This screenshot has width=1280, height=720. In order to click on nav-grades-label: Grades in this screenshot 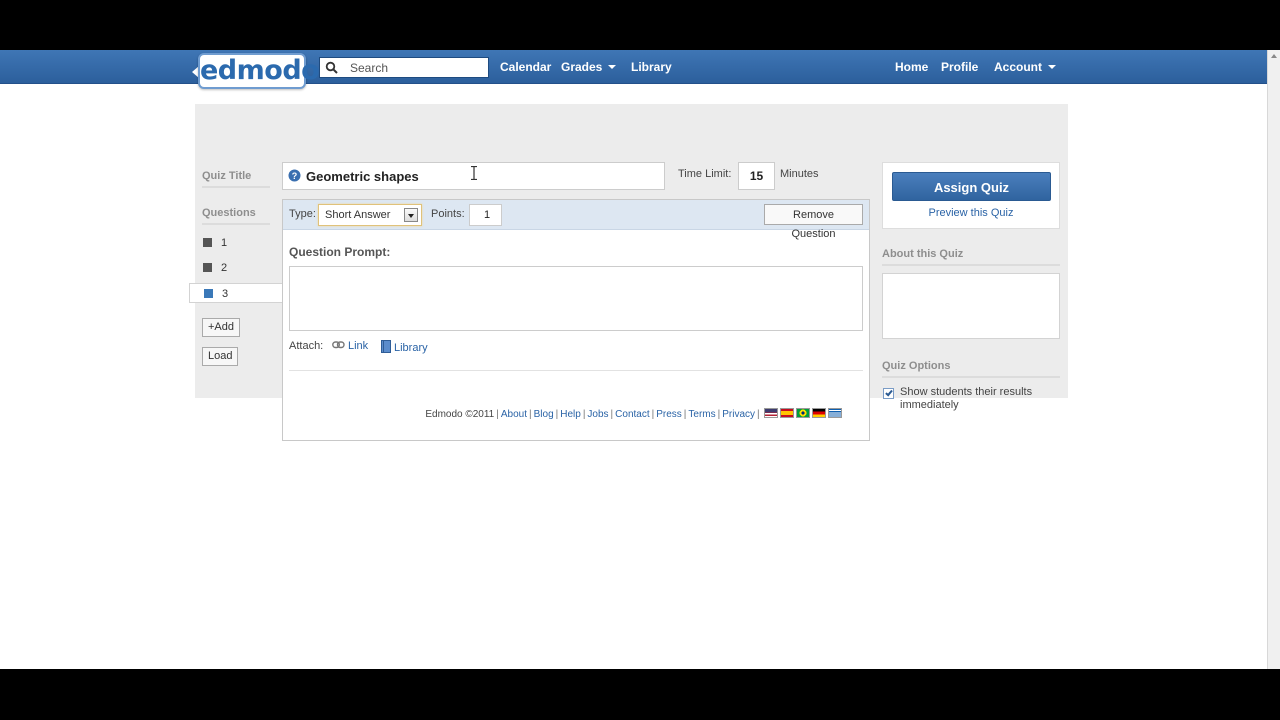, I will do `click(582, 67)`.